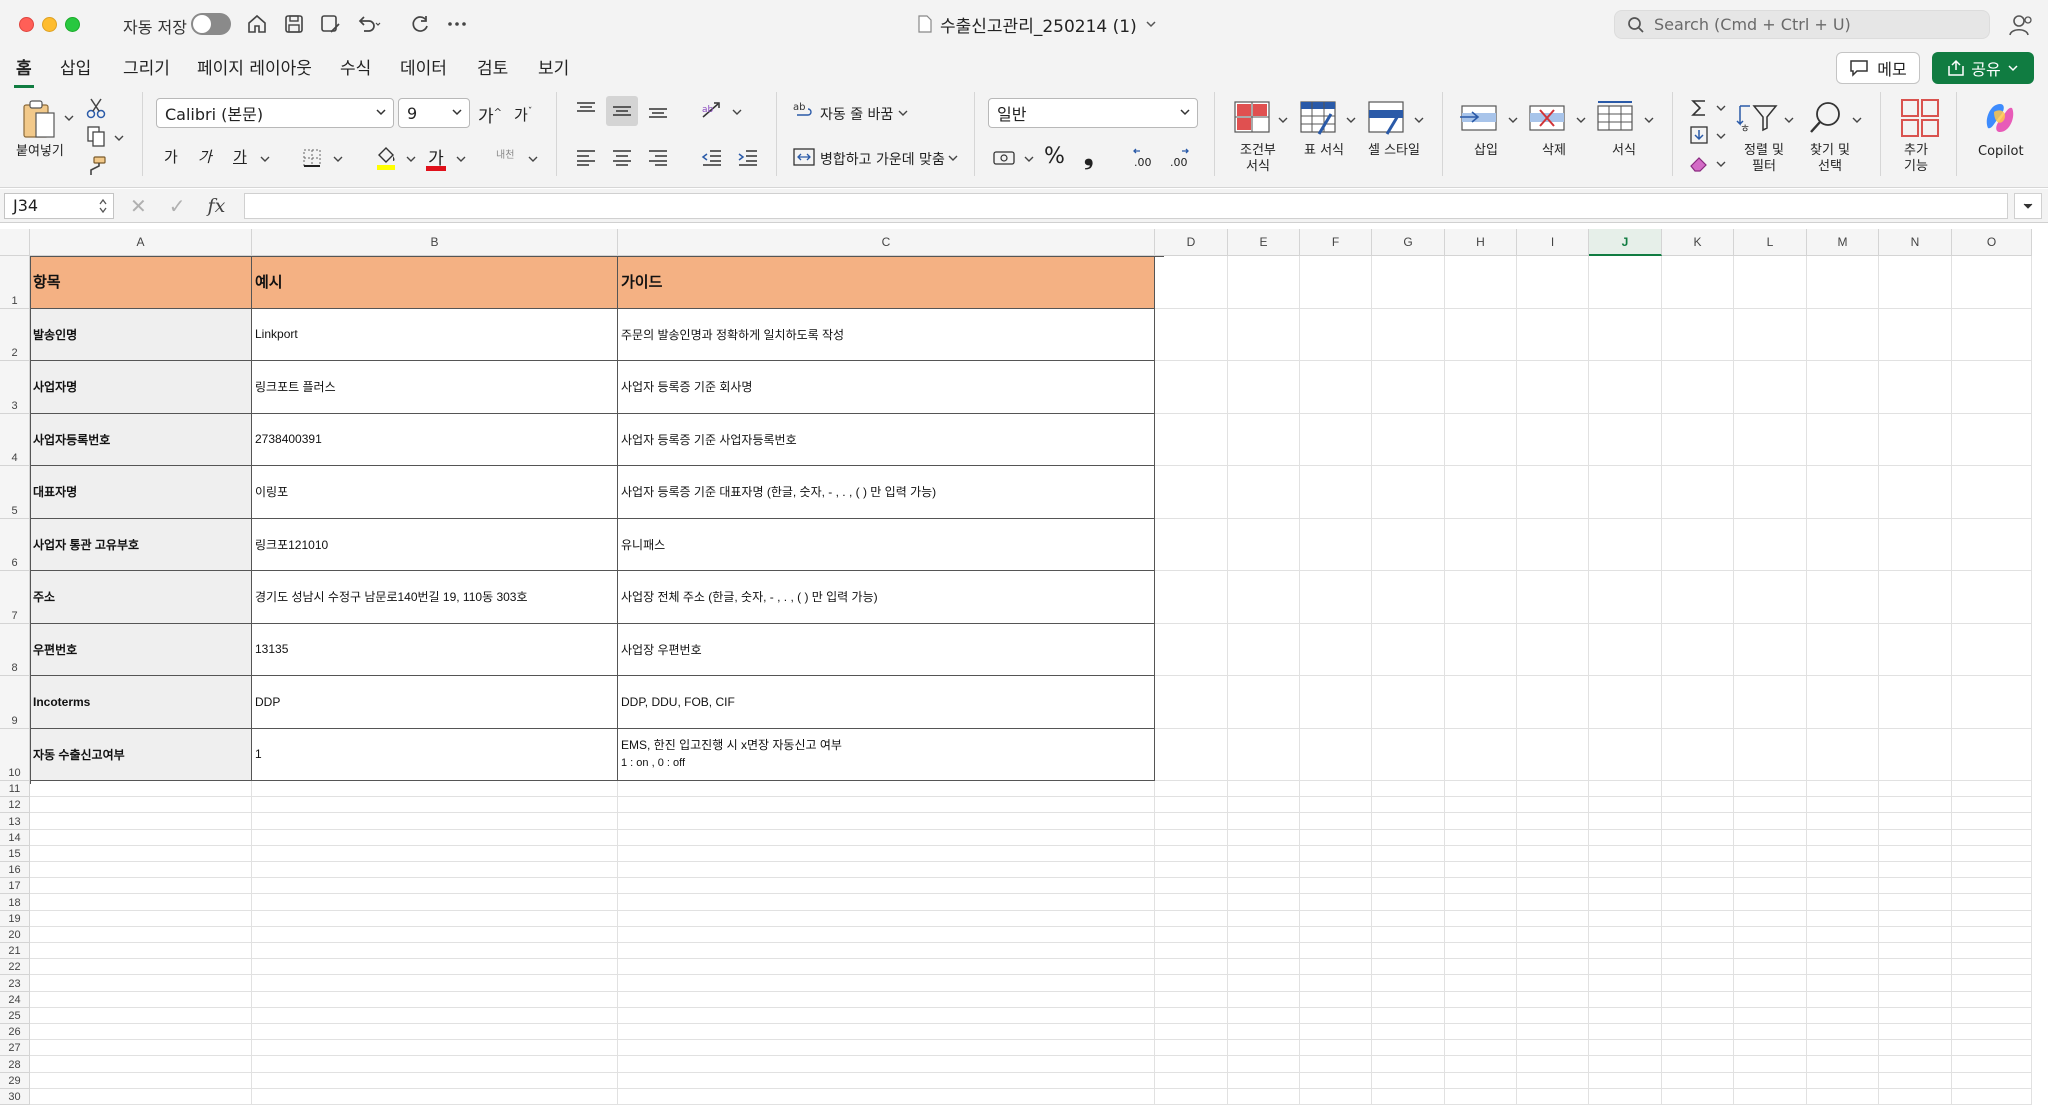 The image size is (2048, 1113). Describe the element at coordinates (141, 918) in the screenshot. I see `cell-a19` at that location.